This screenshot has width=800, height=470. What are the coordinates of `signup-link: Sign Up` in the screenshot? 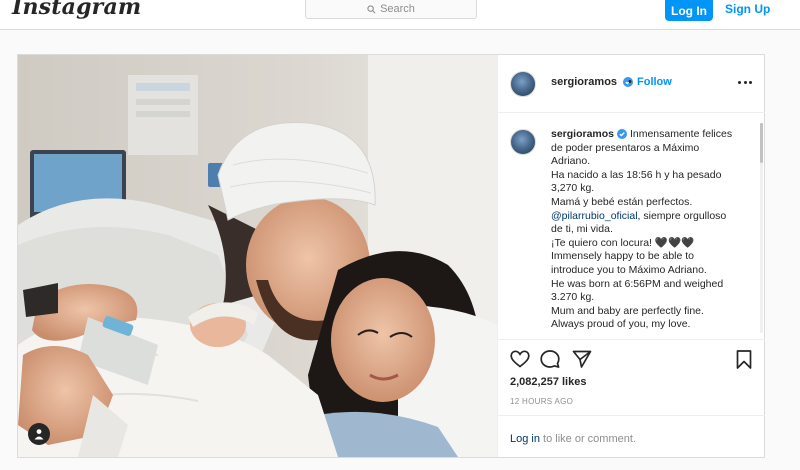 It's located at (747, 9).